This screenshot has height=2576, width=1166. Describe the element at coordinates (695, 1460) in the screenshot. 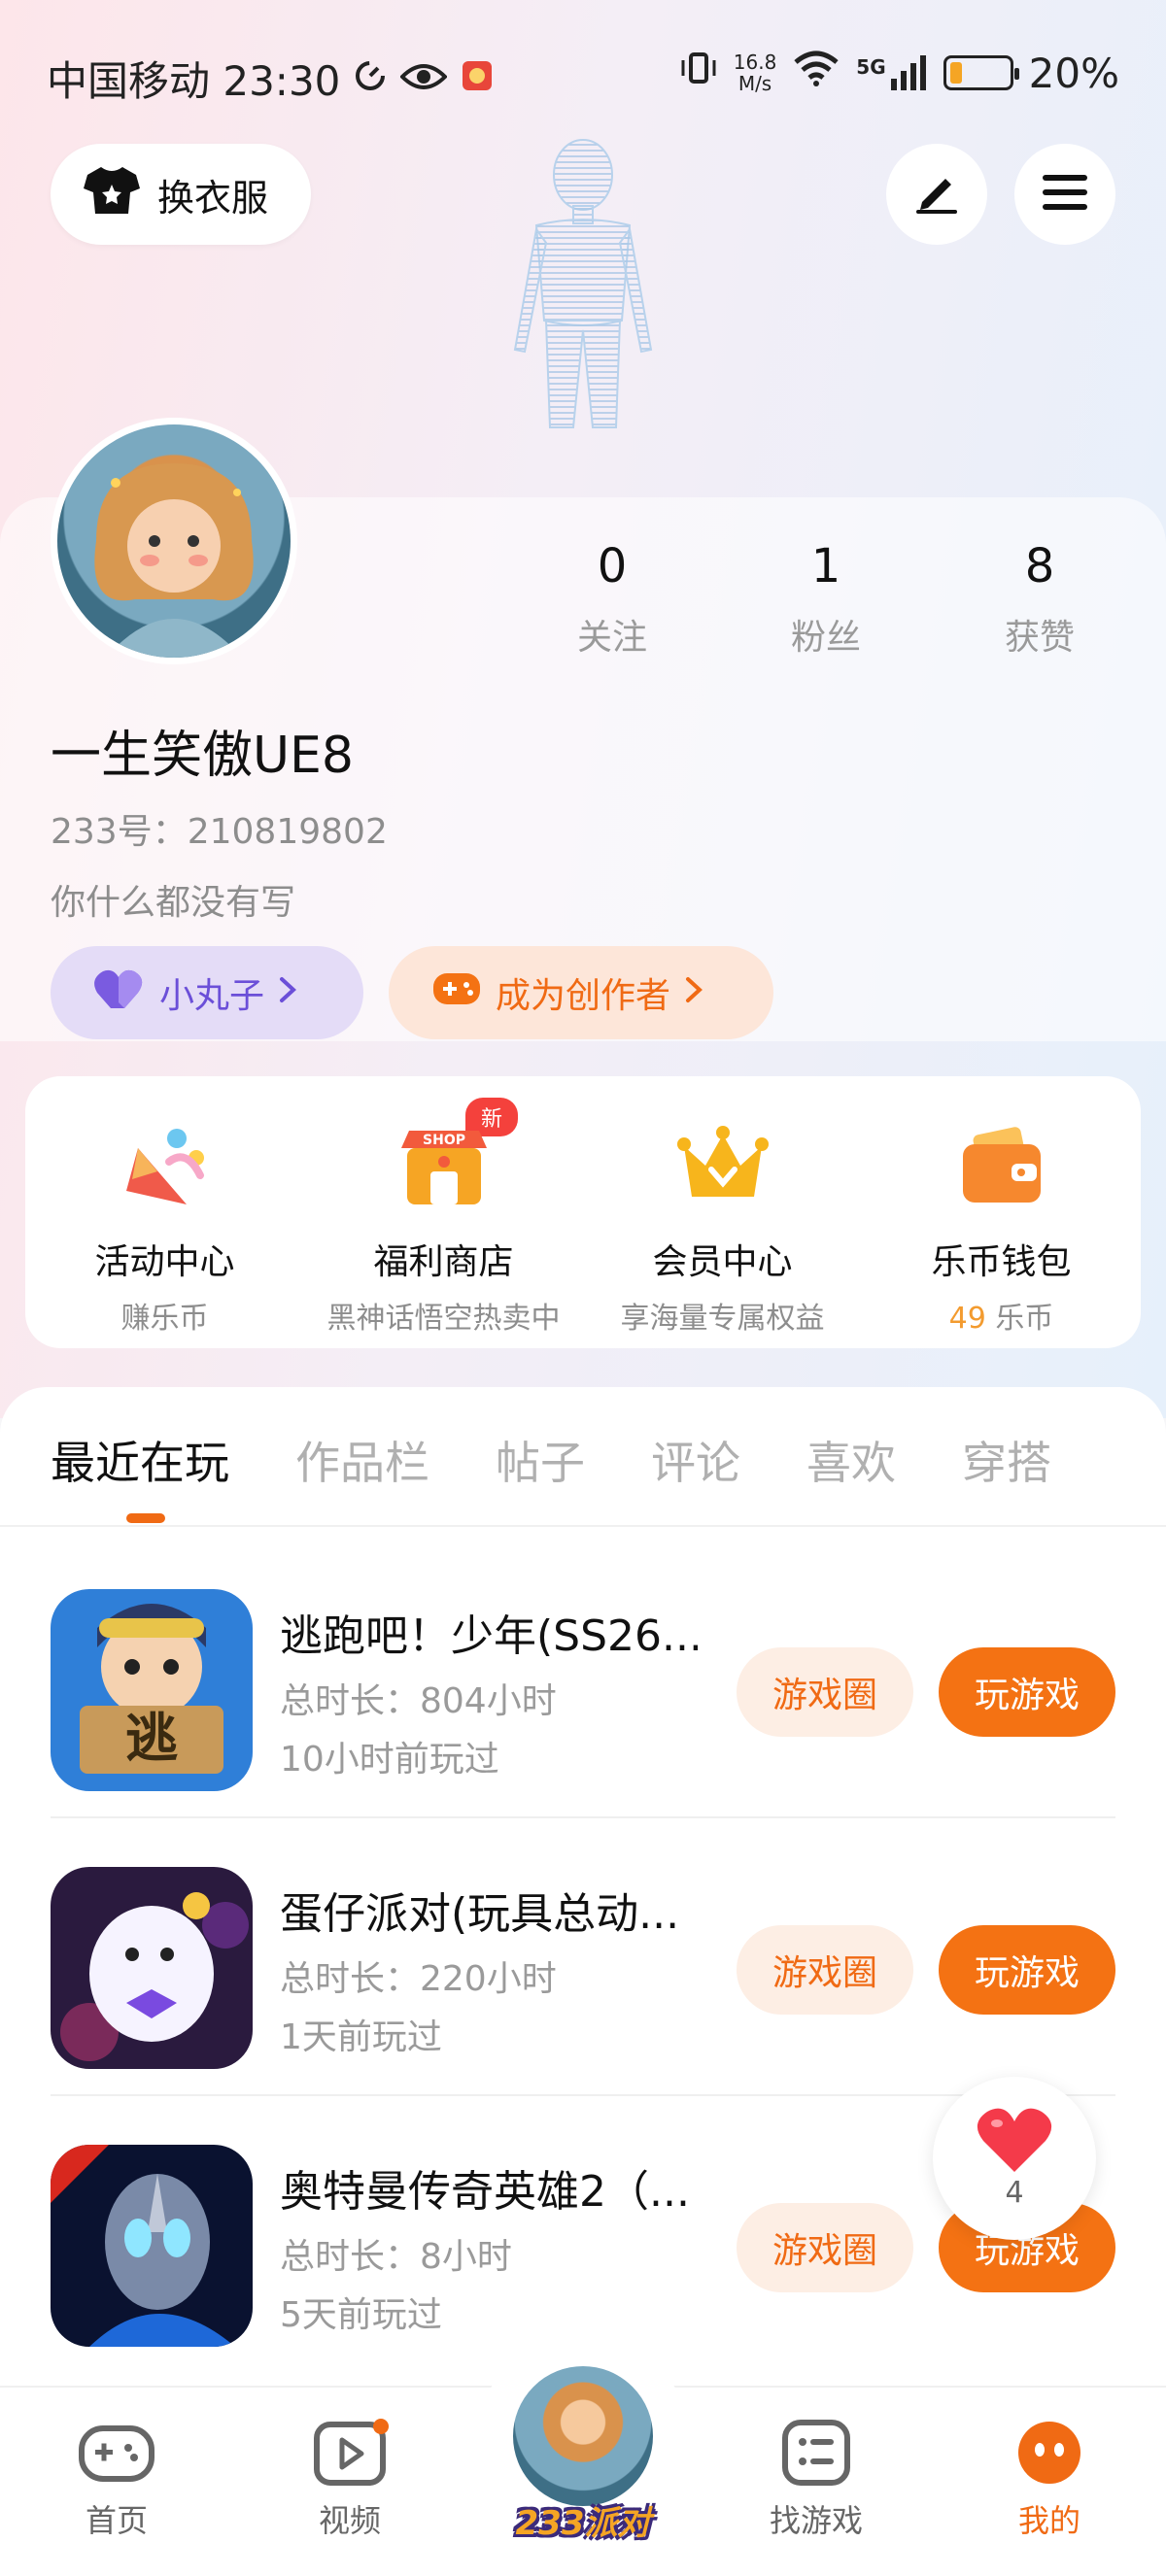

I see `tab-comments: 评论` at that location.